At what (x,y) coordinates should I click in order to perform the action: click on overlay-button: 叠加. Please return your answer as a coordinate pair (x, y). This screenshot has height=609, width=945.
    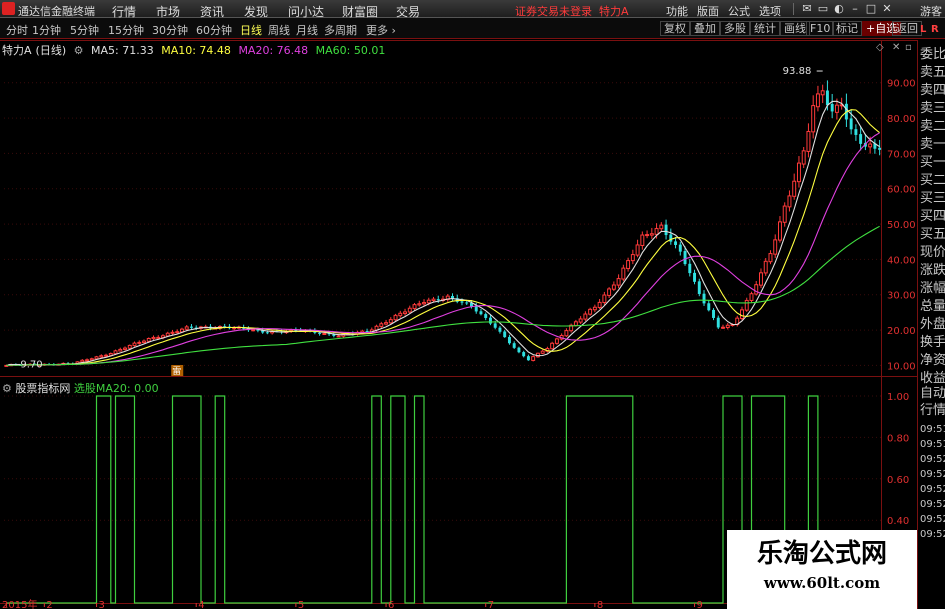
    Looking at the image, I should click on (705, 28).